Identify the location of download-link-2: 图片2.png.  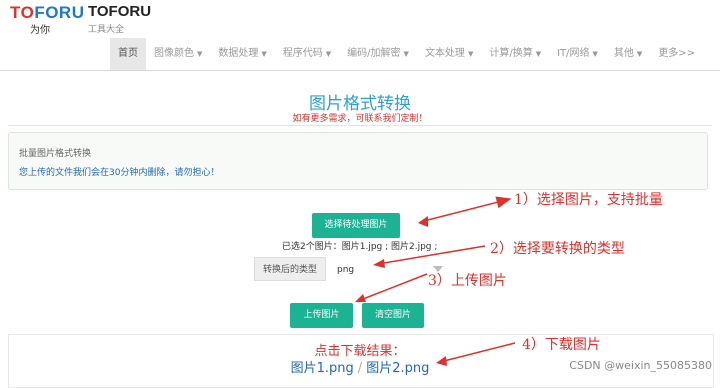
(397, 368).